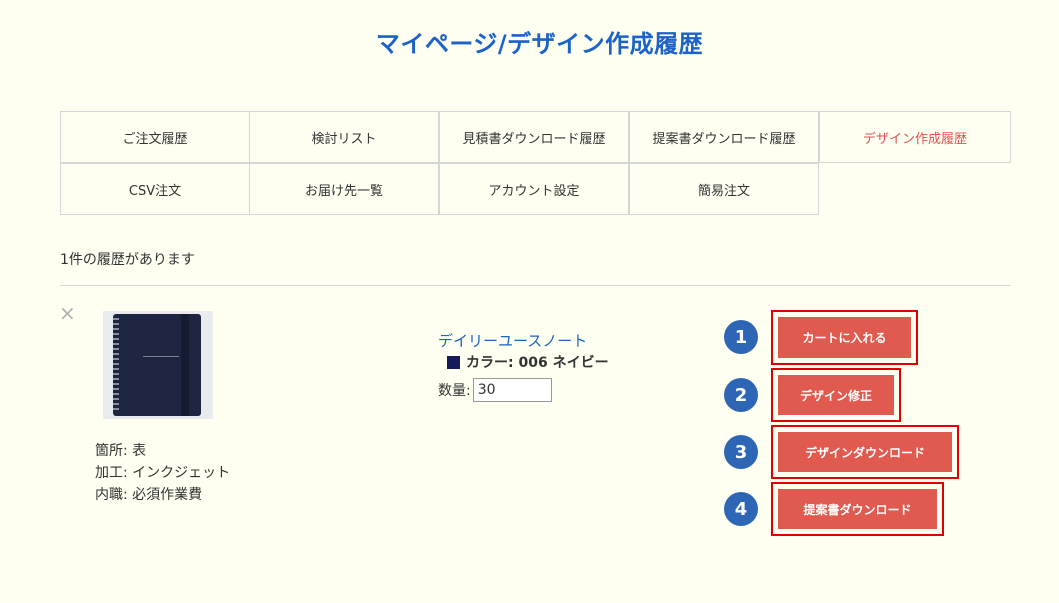 This screenshot has width=1059, height=603. Describe the element at coordinates (741, 337) in the screenshot. I see `step-badge-1: 1` at that location.